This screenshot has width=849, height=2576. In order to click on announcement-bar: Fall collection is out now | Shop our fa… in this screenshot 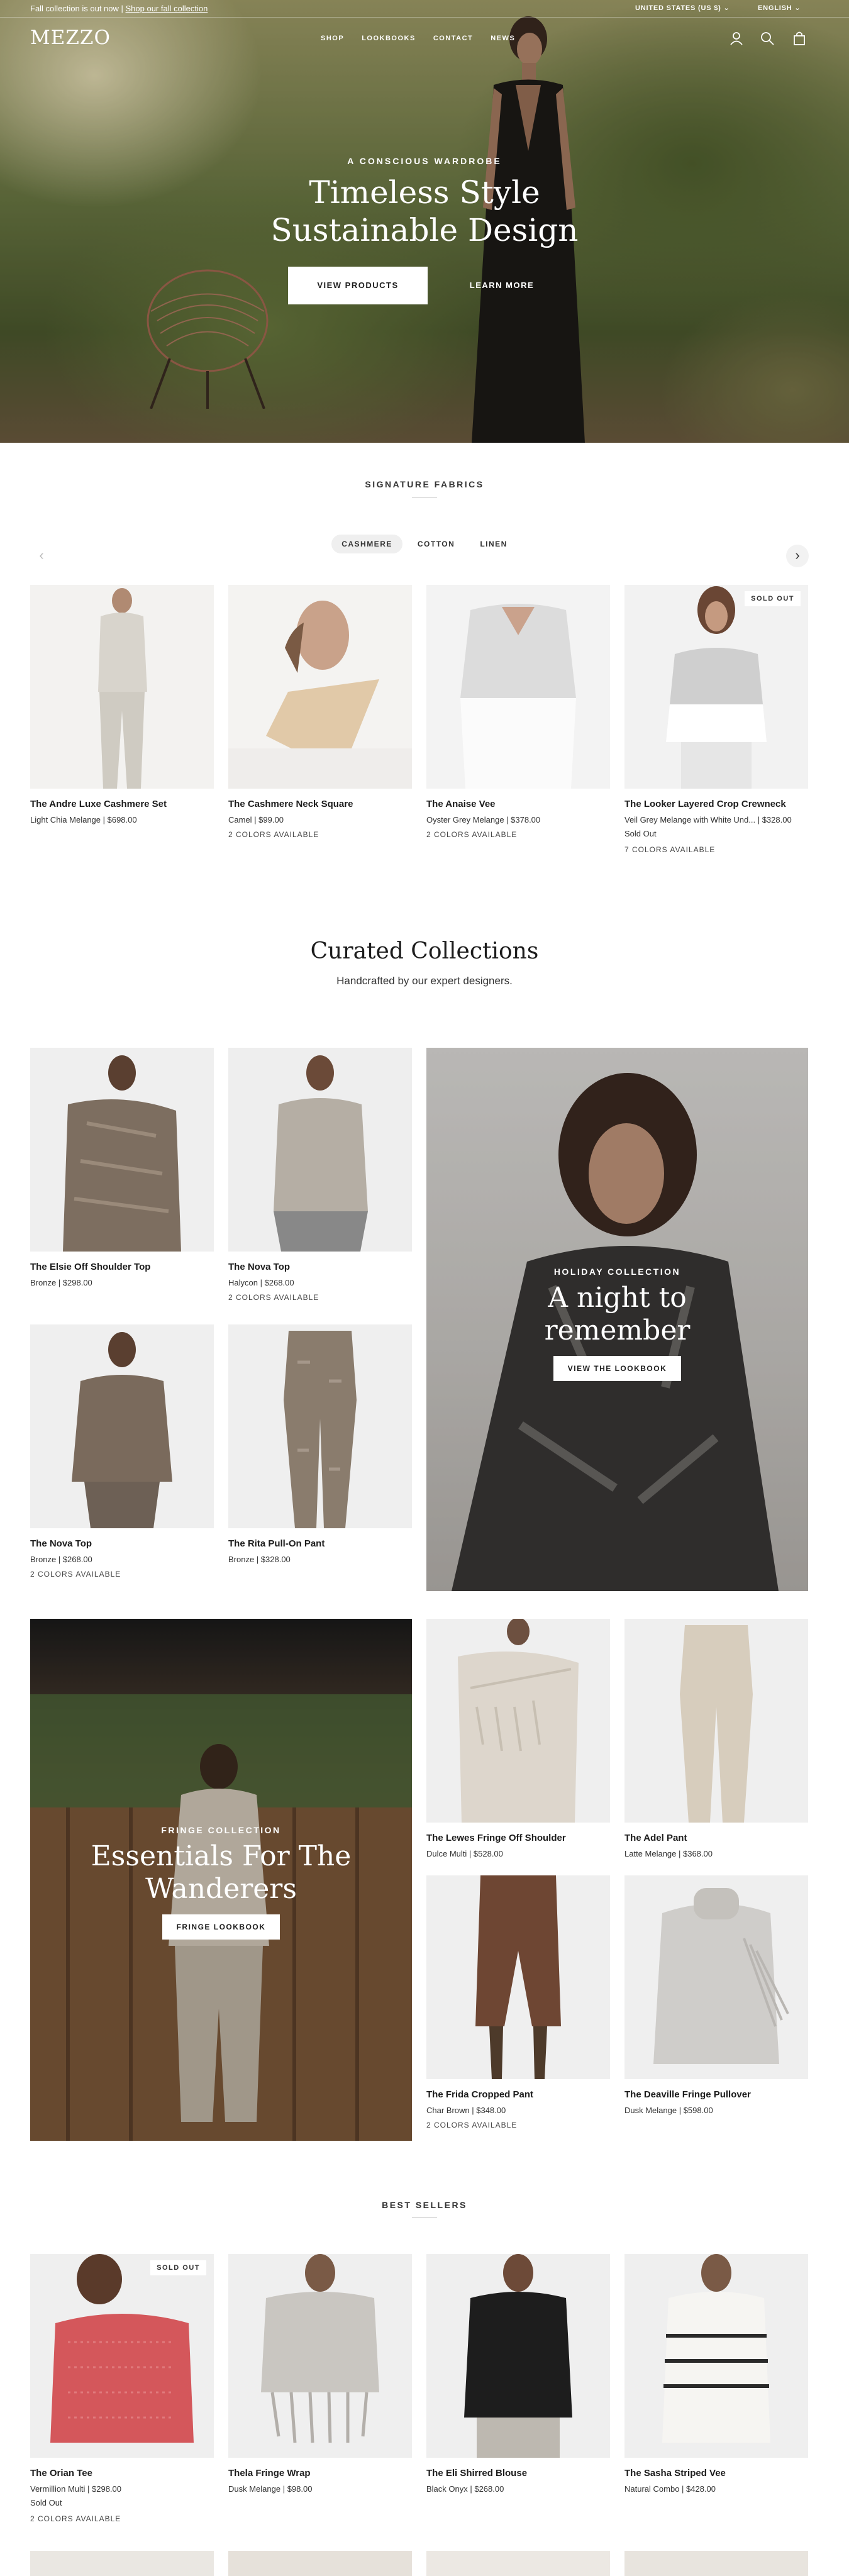, I will do `click(425, 9)`.